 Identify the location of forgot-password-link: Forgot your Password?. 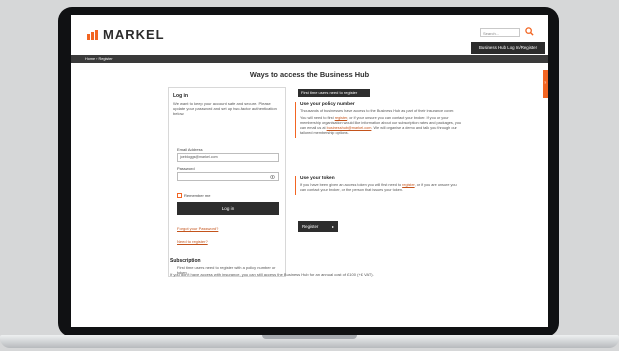
(197, 228).